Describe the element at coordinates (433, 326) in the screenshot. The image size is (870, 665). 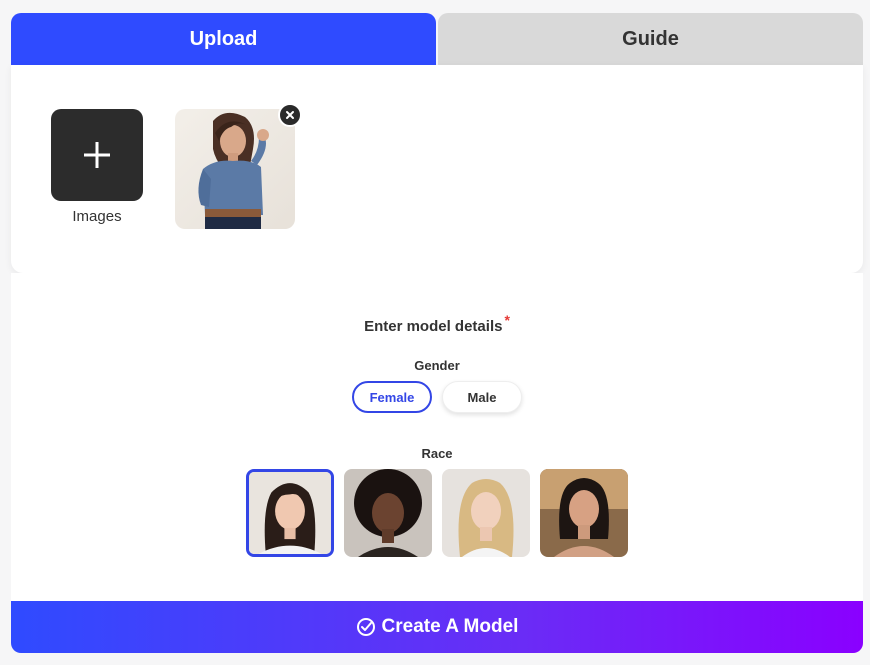
I see `model-details-title-text: Enter model details` at that location.